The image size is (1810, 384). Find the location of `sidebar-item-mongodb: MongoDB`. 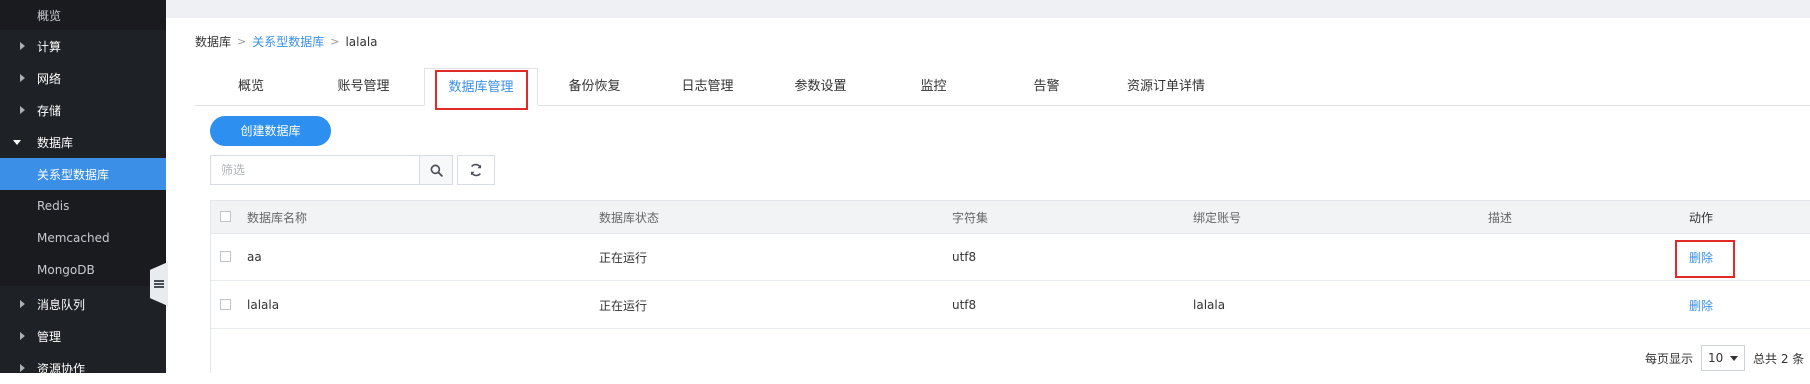

sidebar-item-mongodb: MongoDB is located at coordinates (83, 270).